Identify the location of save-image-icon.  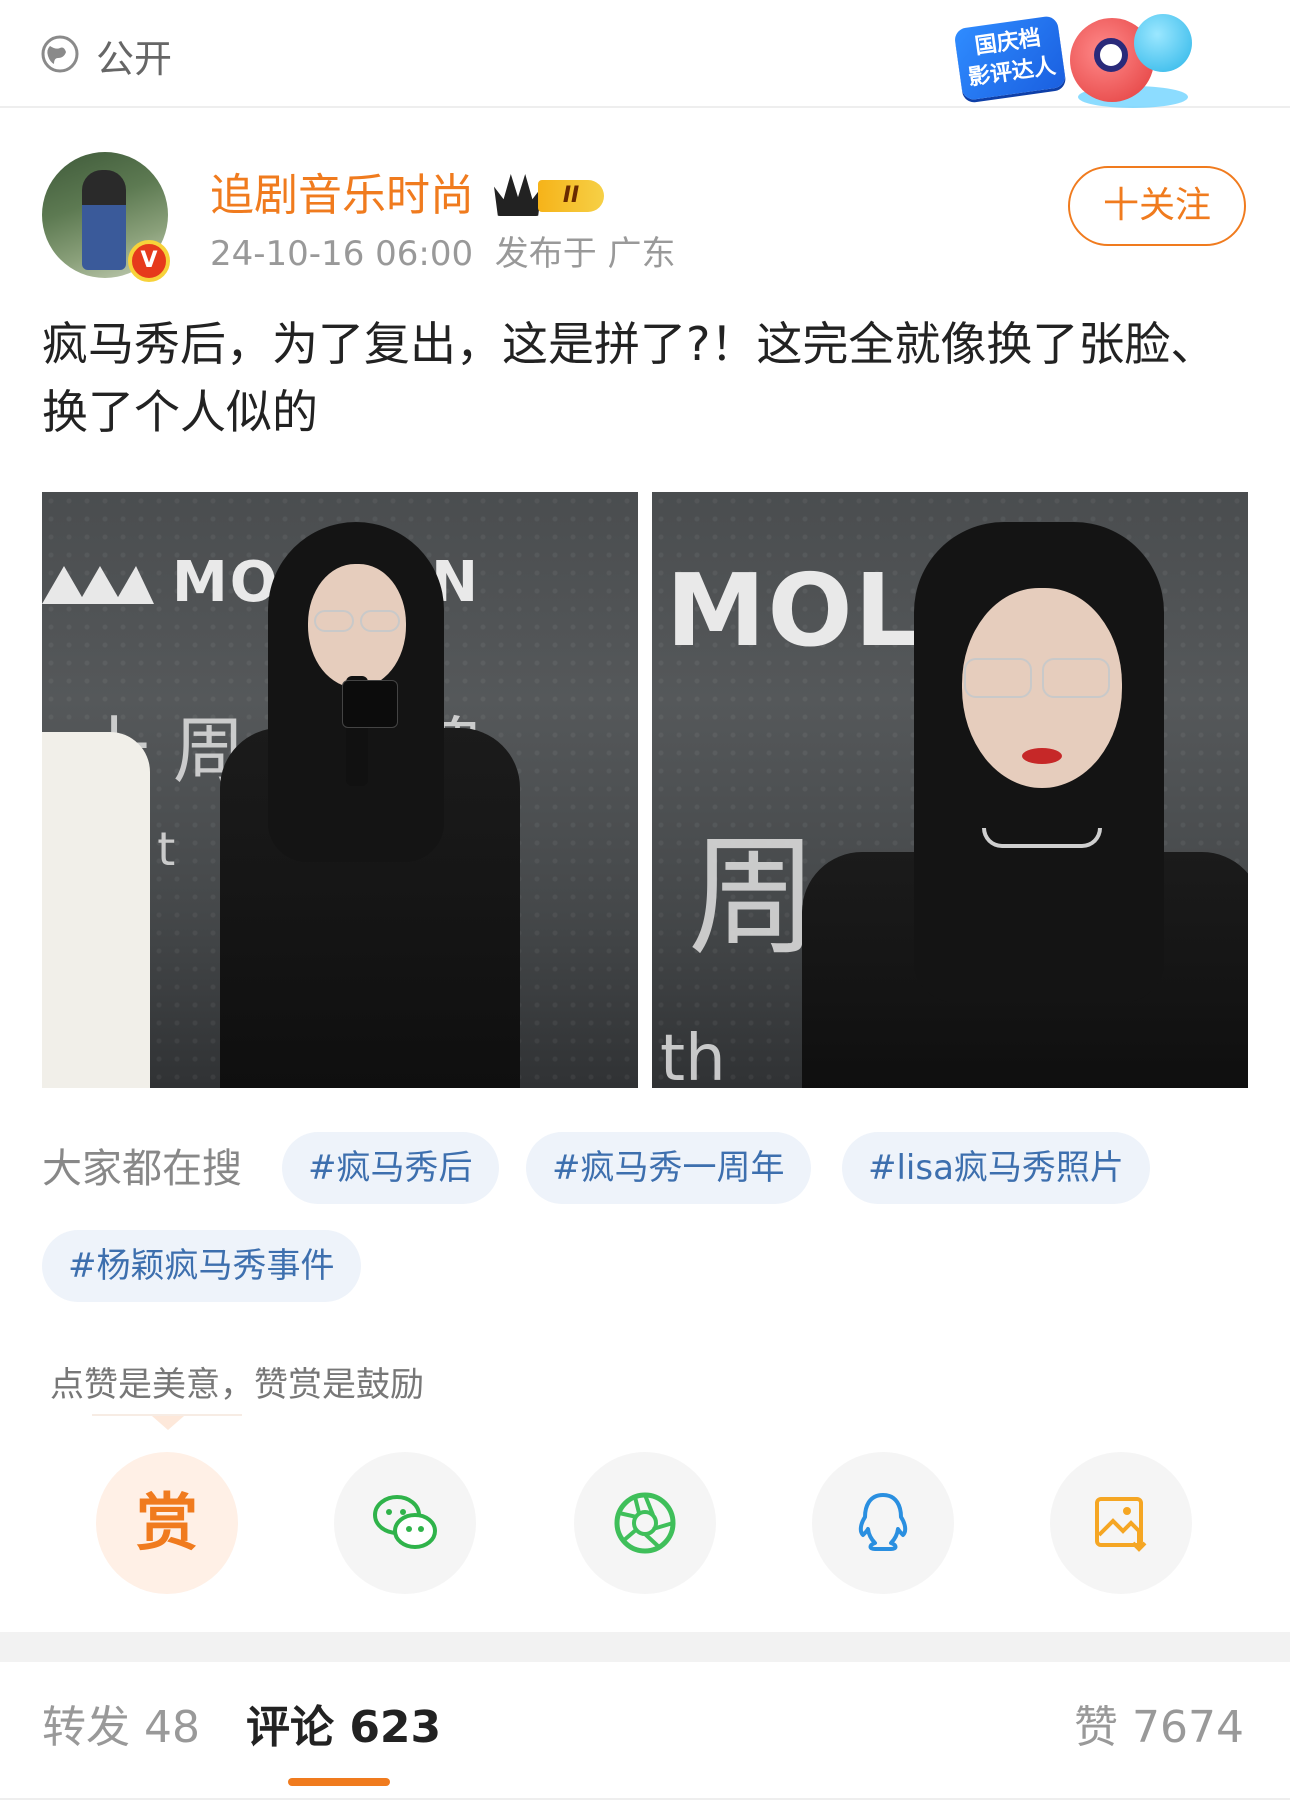
(1121, 1524).